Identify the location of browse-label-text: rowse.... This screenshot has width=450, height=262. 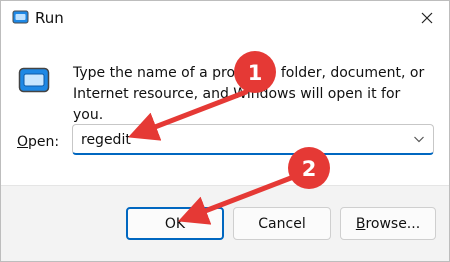
(393, 223).